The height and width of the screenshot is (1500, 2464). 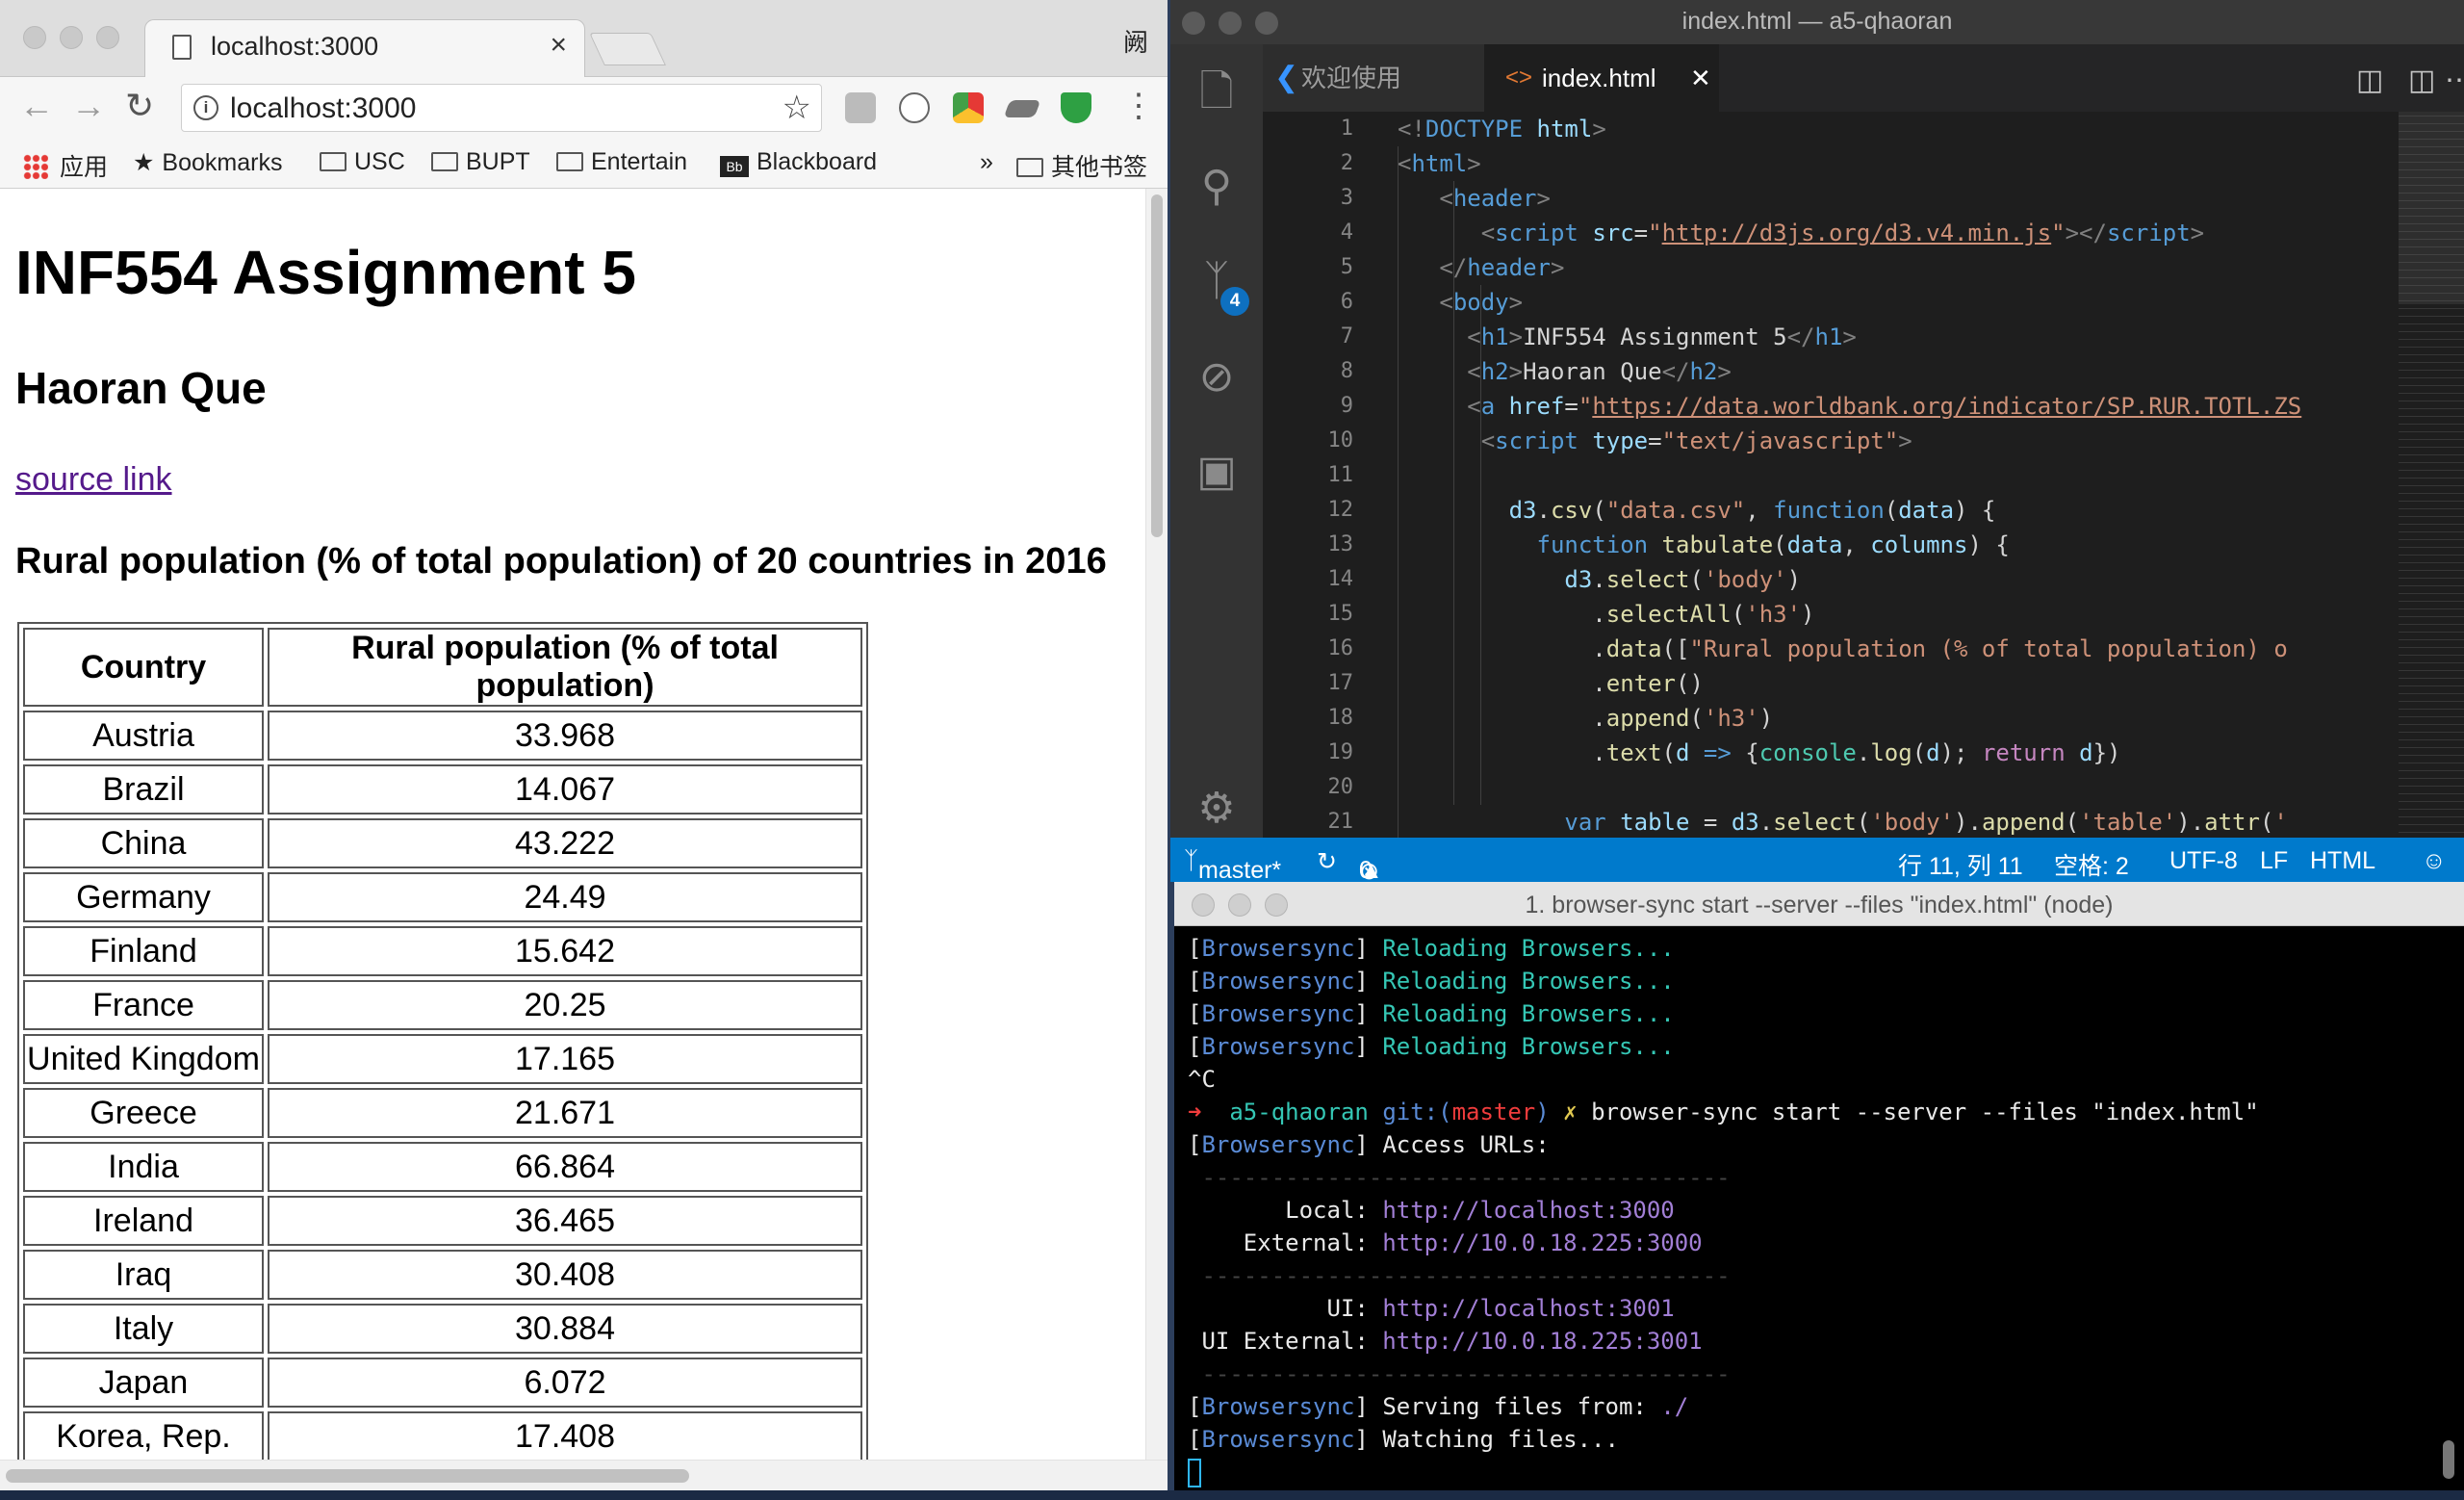 I want to click on bookmark-apps: 应用, so click(x=65, y=165).